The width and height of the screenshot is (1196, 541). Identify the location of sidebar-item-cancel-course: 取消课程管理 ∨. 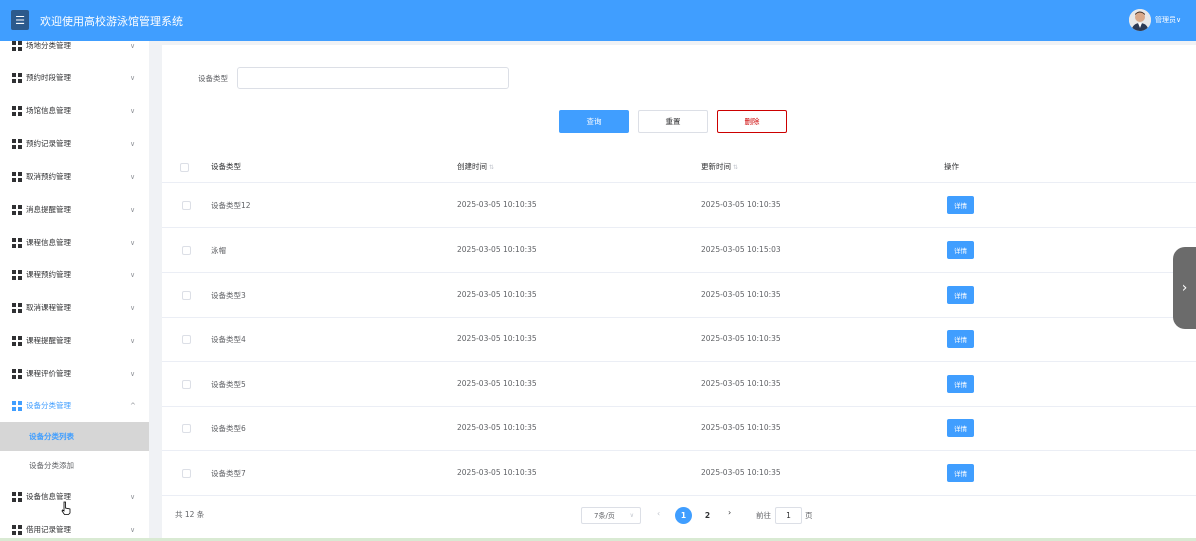
(74, 307).